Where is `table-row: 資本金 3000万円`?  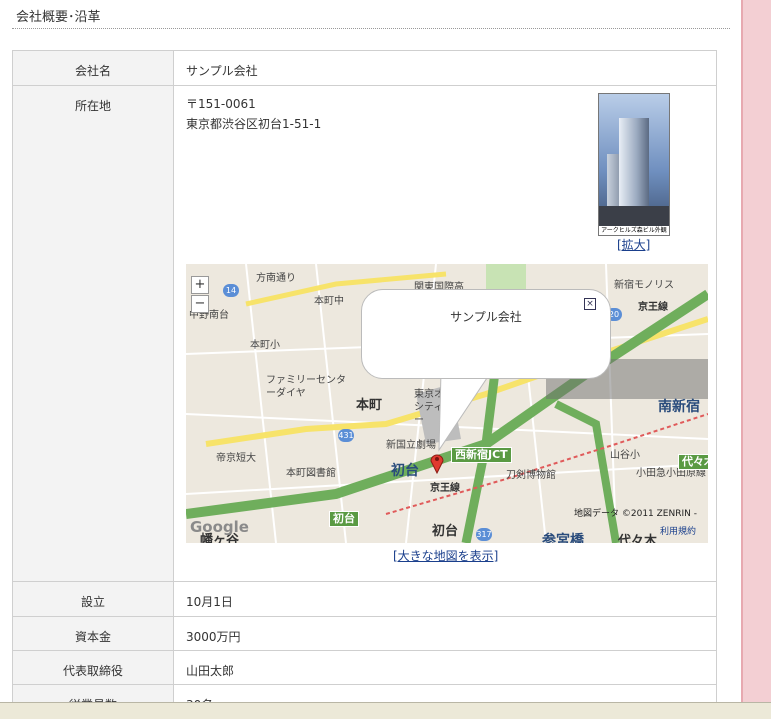
table-row: 資本金 3000万円 is located at coordinates (364, 633).